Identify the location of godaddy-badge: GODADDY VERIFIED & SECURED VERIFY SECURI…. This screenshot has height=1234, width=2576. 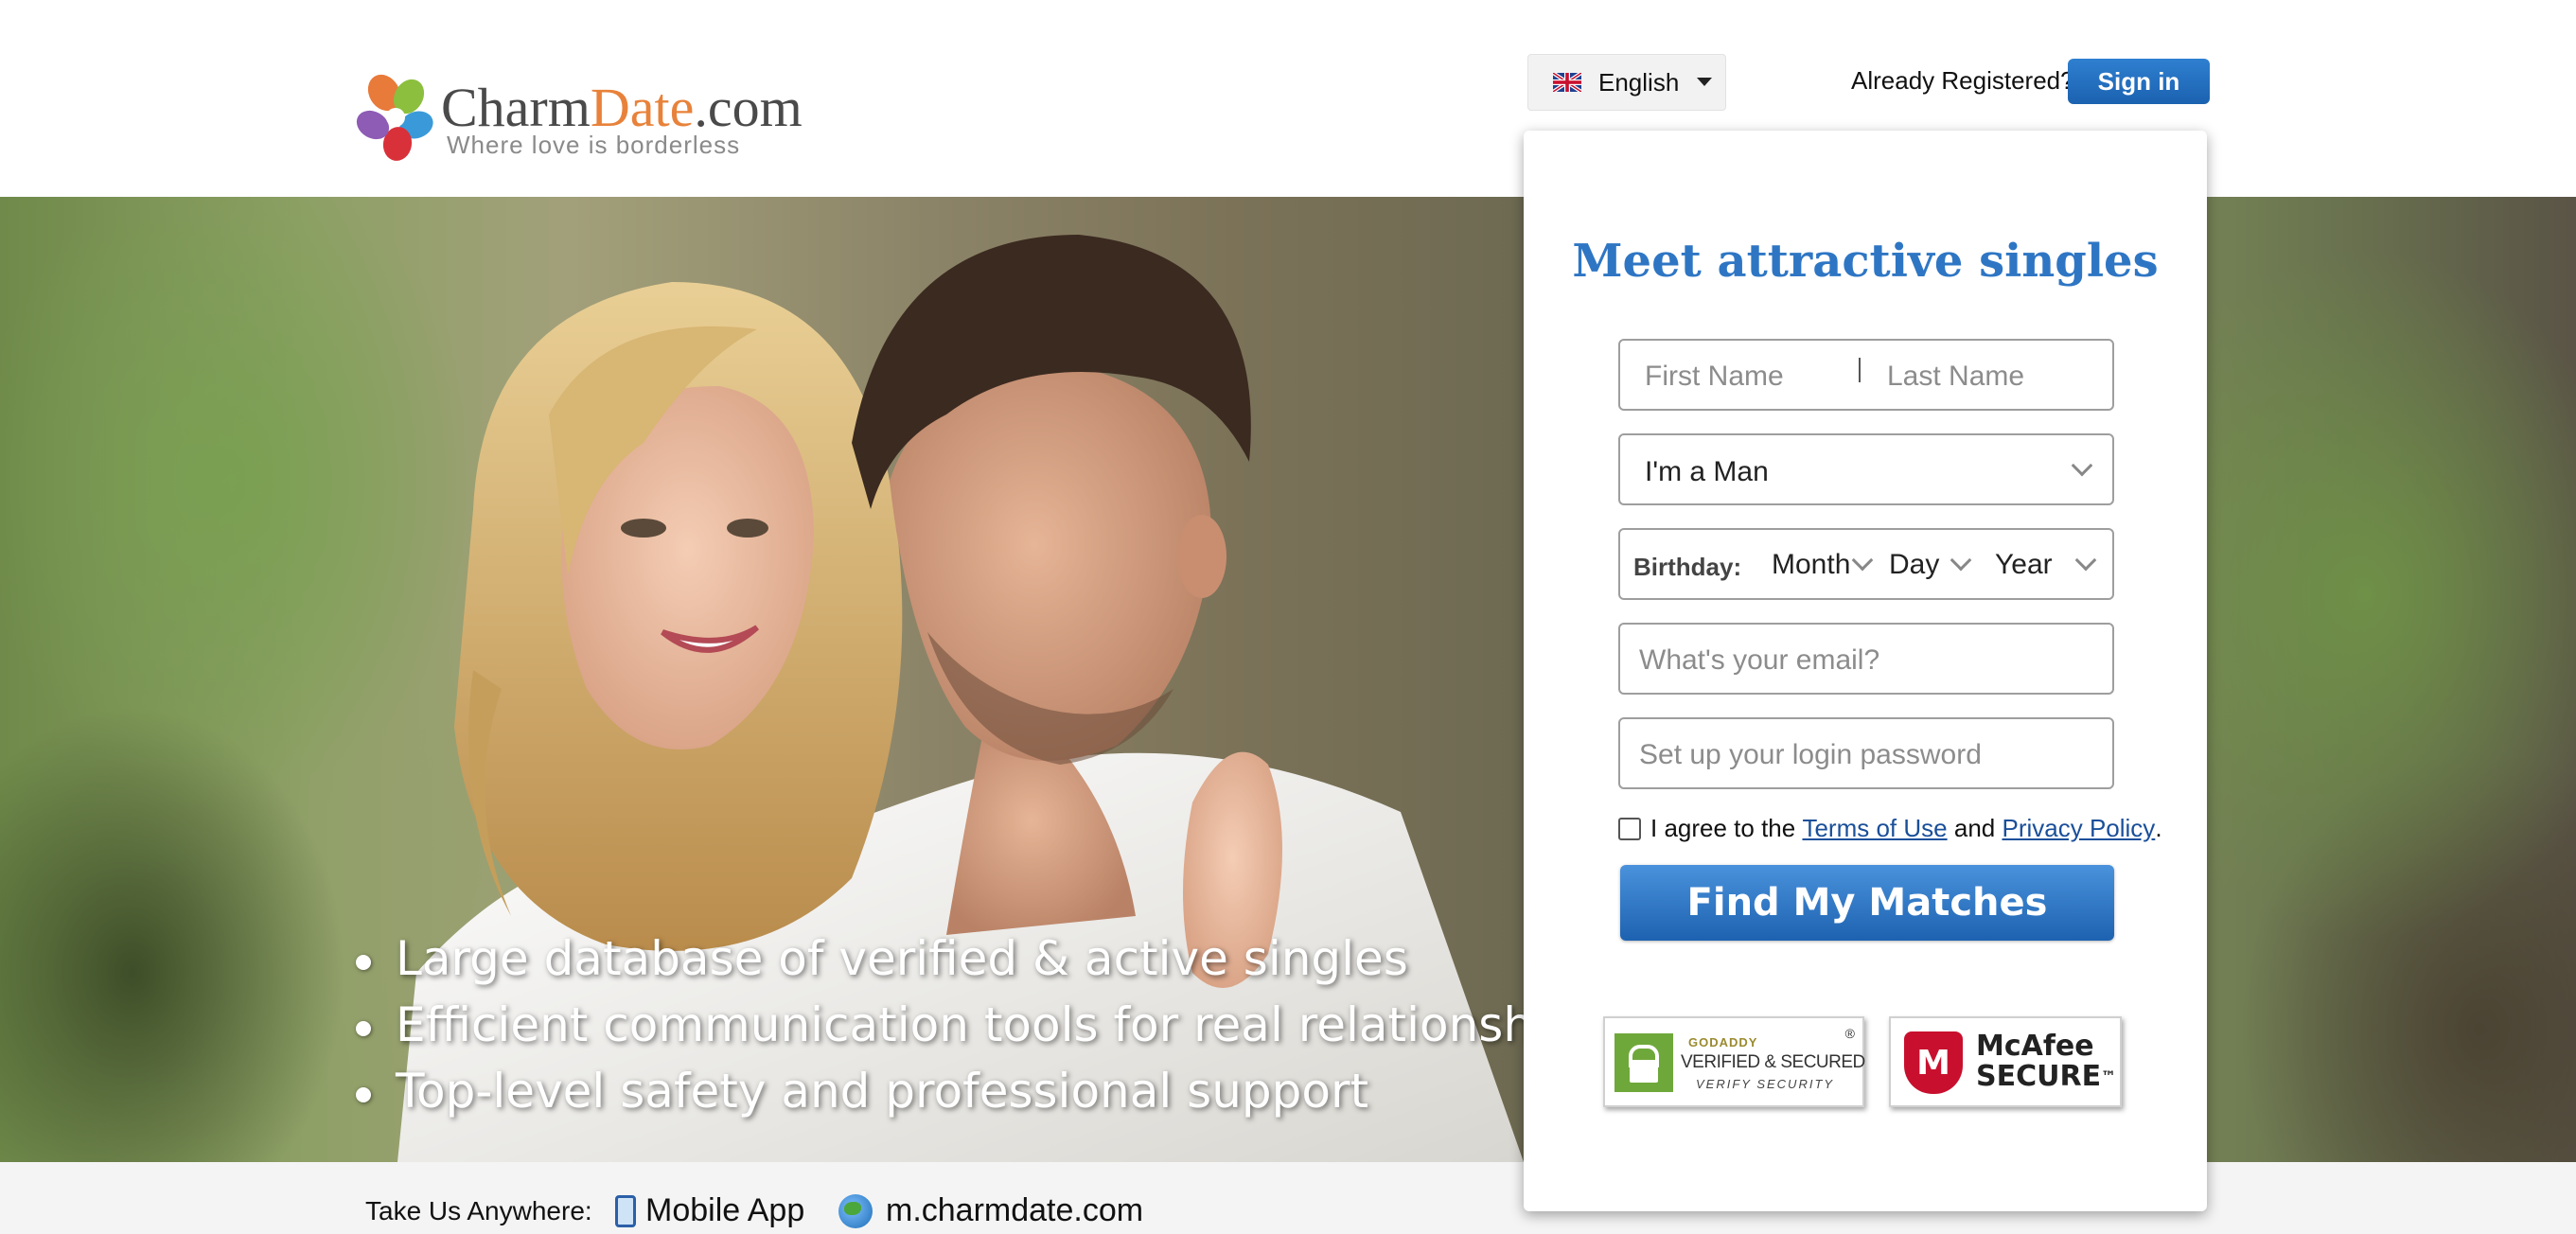
(1734, 1061).